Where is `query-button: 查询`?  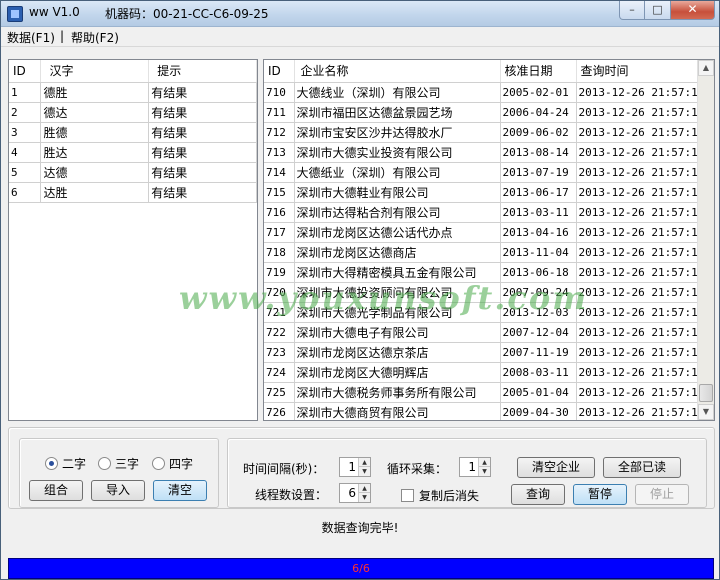
query-button: 查询 is located at coordinates (538, 494).